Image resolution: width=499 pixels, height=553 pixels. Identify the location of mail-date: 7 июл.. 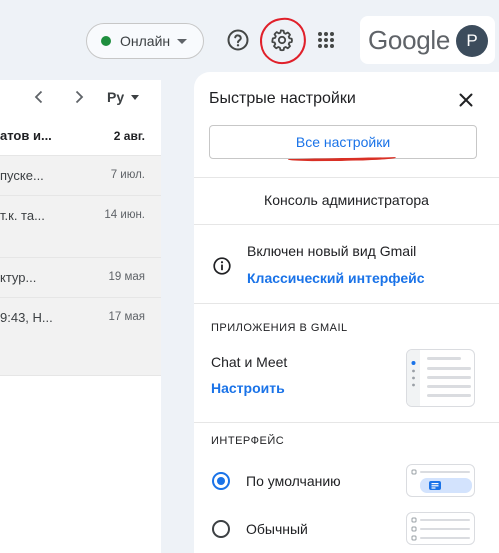
(127, 175).